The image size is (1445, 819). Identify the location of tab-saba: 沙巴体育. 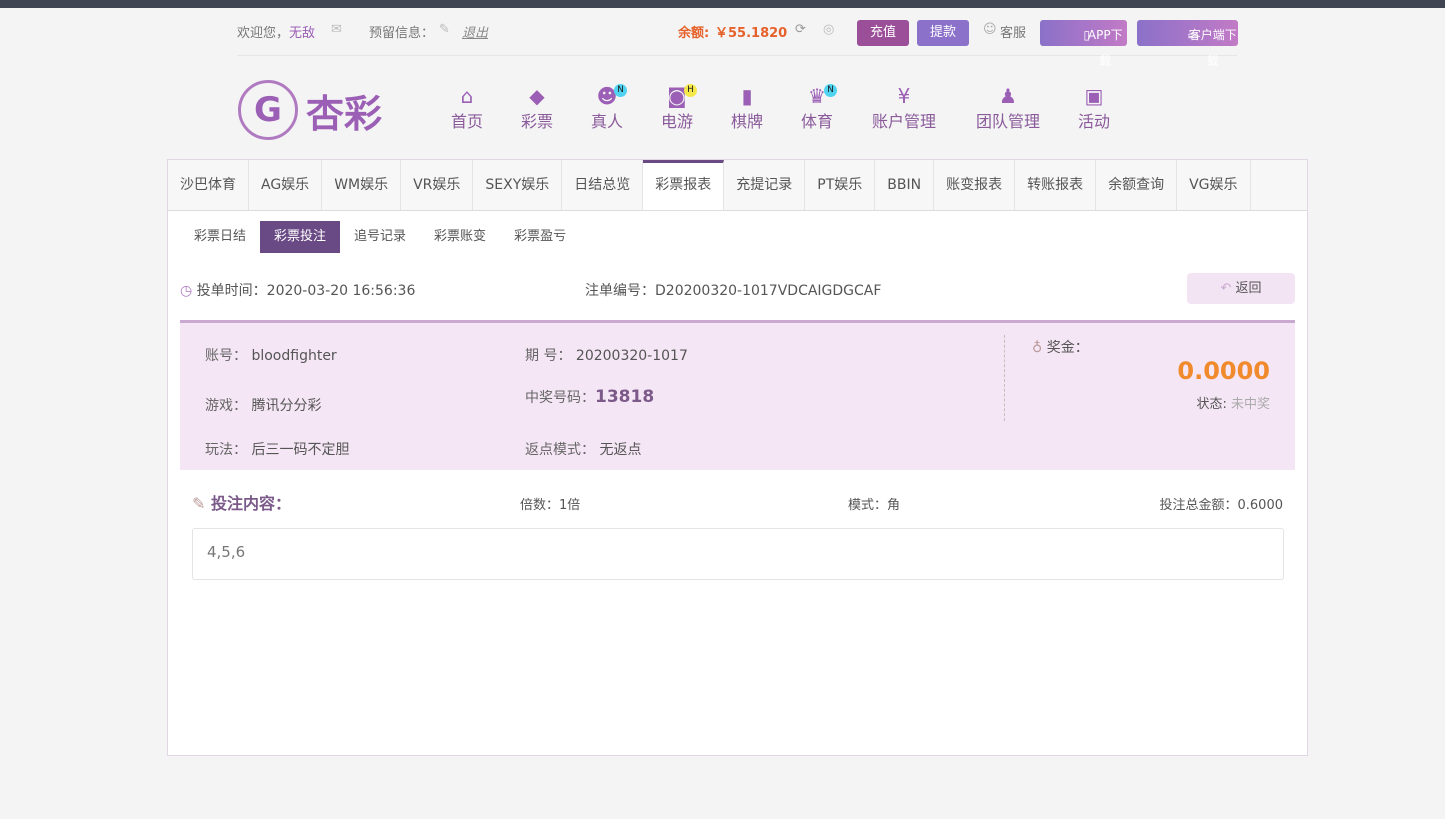
(208, 185).